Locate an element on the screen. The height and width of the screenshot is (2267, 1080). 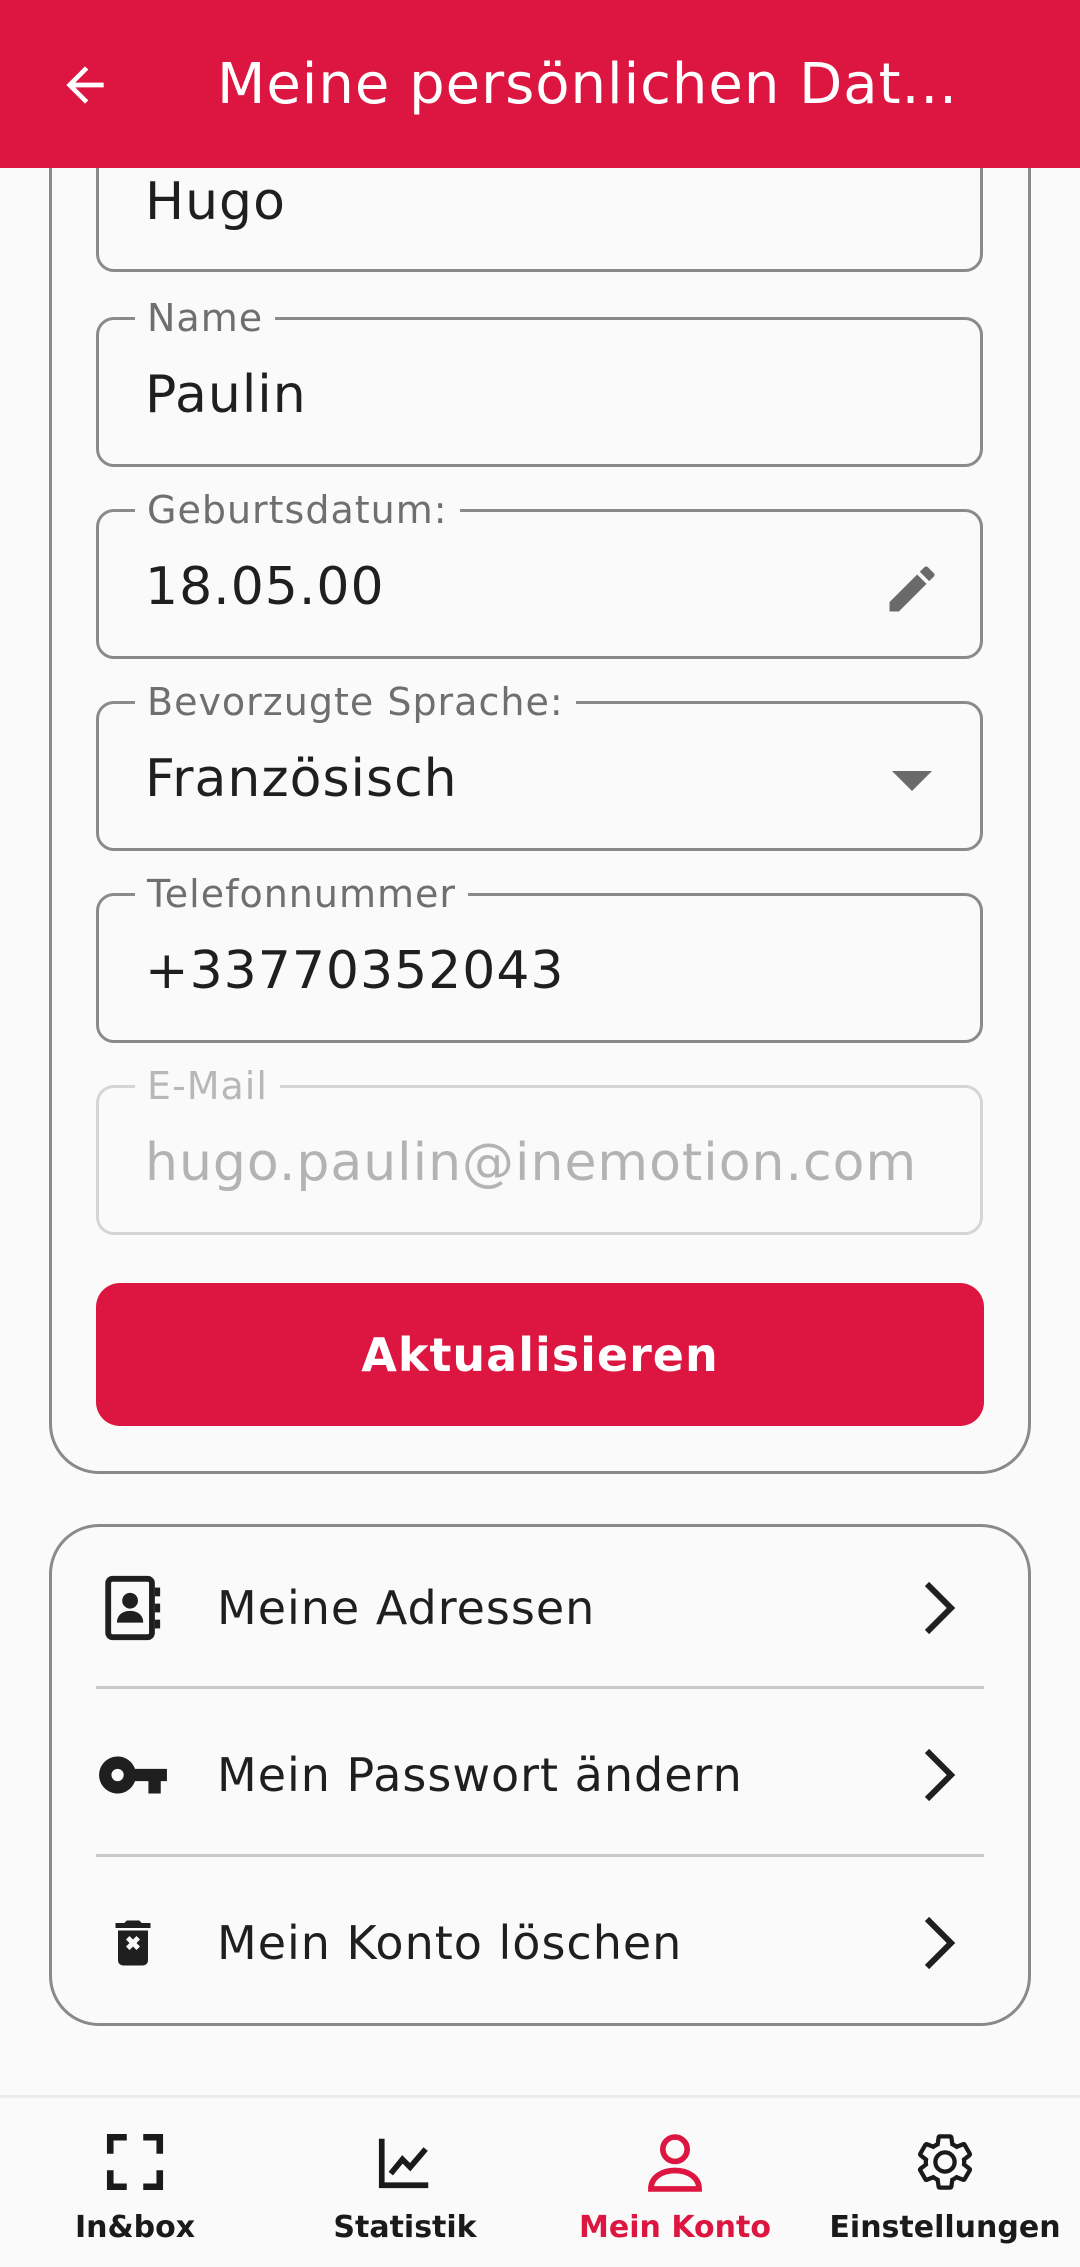
nav-my-account: Mein Konto is located at coordinates (675, 2182).